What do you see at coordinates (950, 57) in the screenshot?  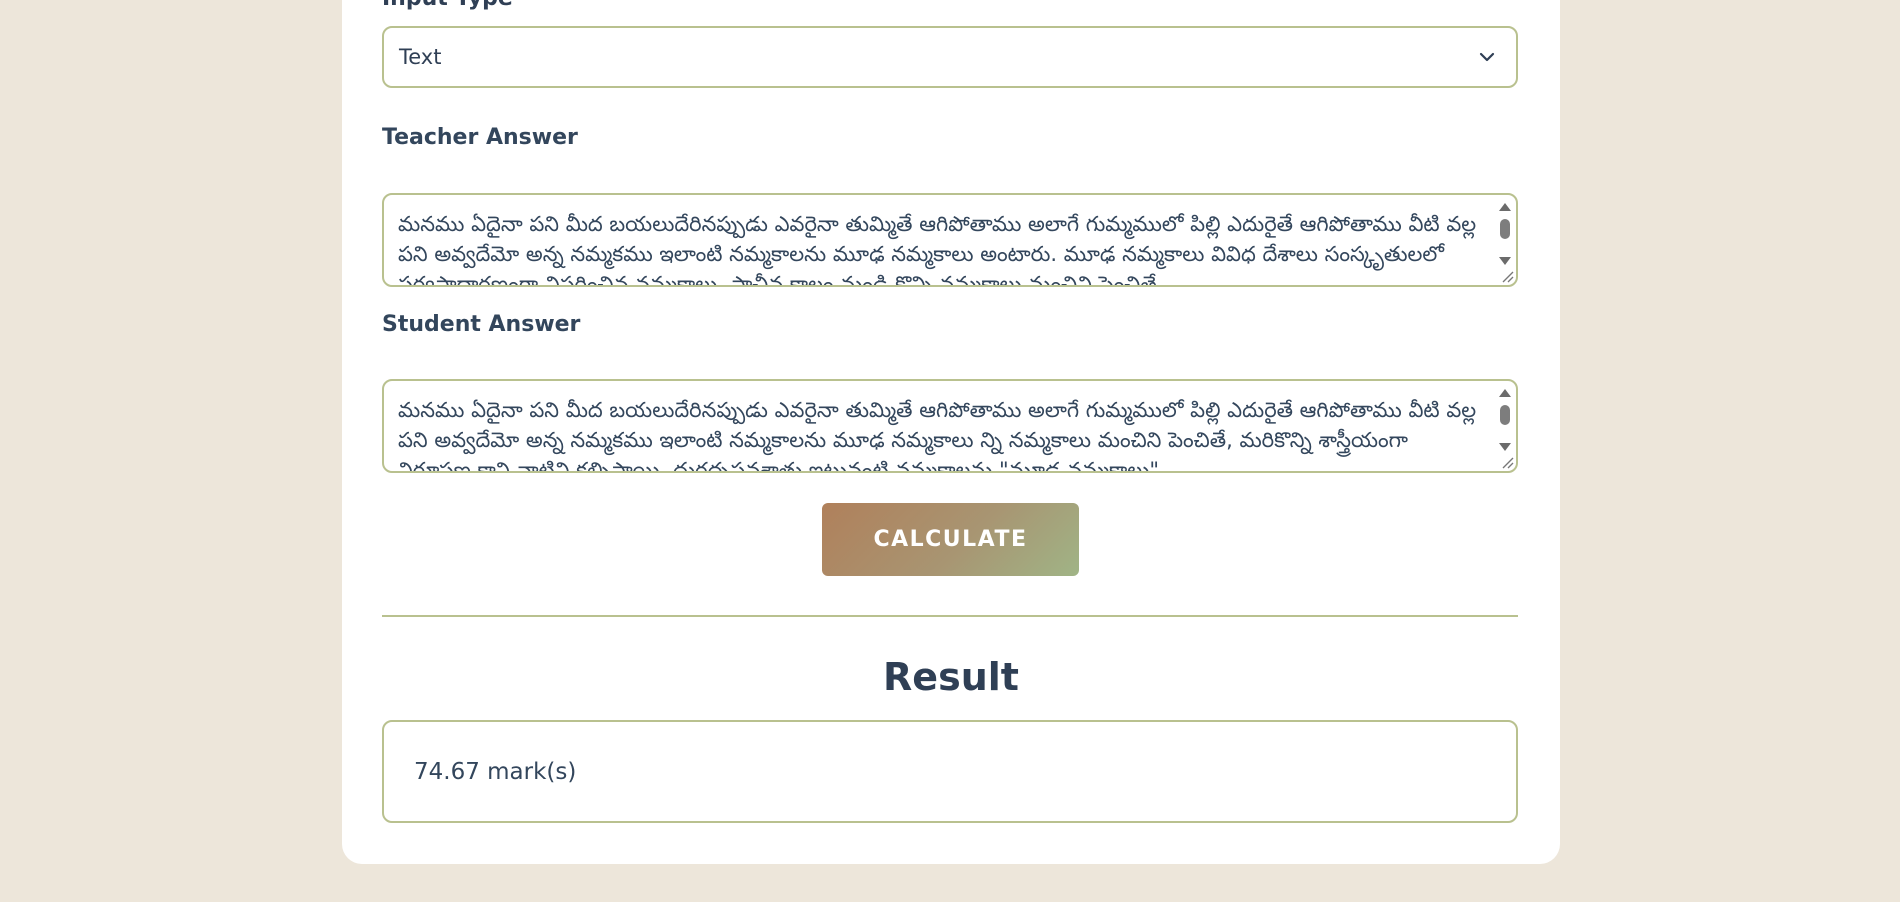 I see `input-type-select: Text` at bounding box center [950, 57].